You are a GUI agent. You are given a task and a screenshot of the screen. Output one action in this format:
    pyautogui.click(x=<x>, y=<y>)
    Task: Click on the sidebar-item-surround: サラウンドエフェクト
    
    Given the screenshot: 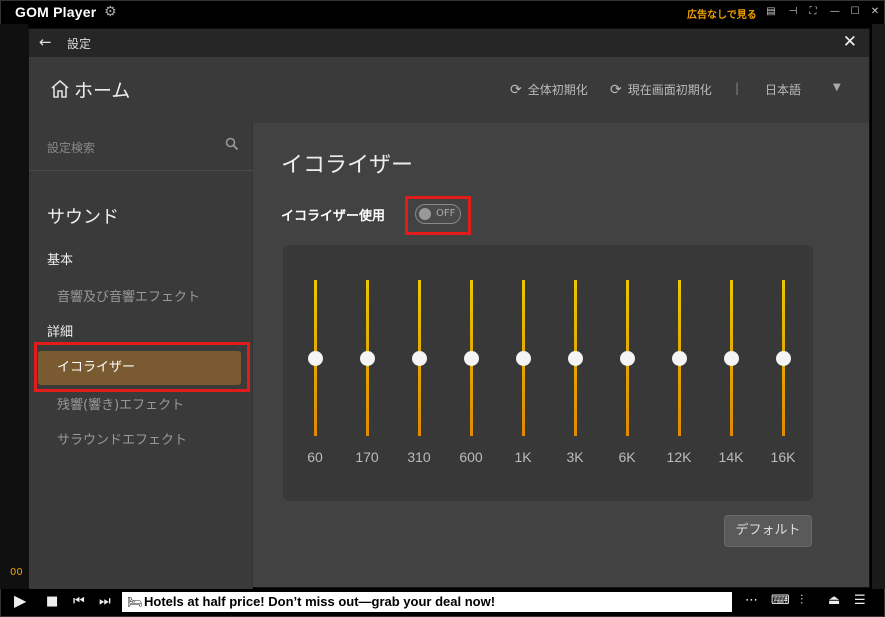 What is the action you would take?
    pyautogui.click(x=122, y=438)
    